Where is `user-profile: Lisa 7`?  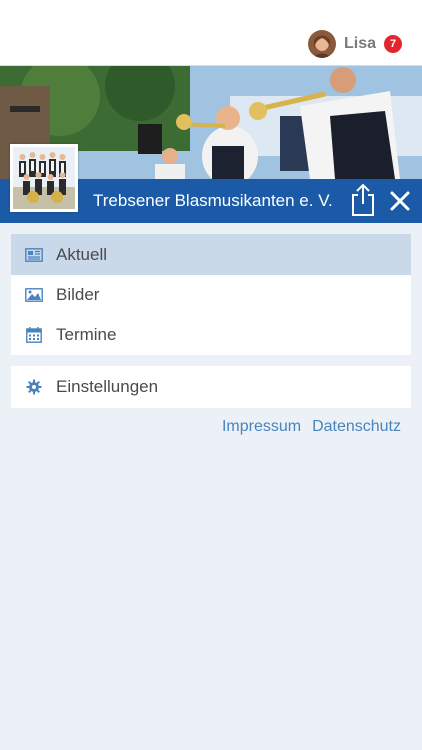 user-profile: Lisa 7 is located at coordinates (354, 44).